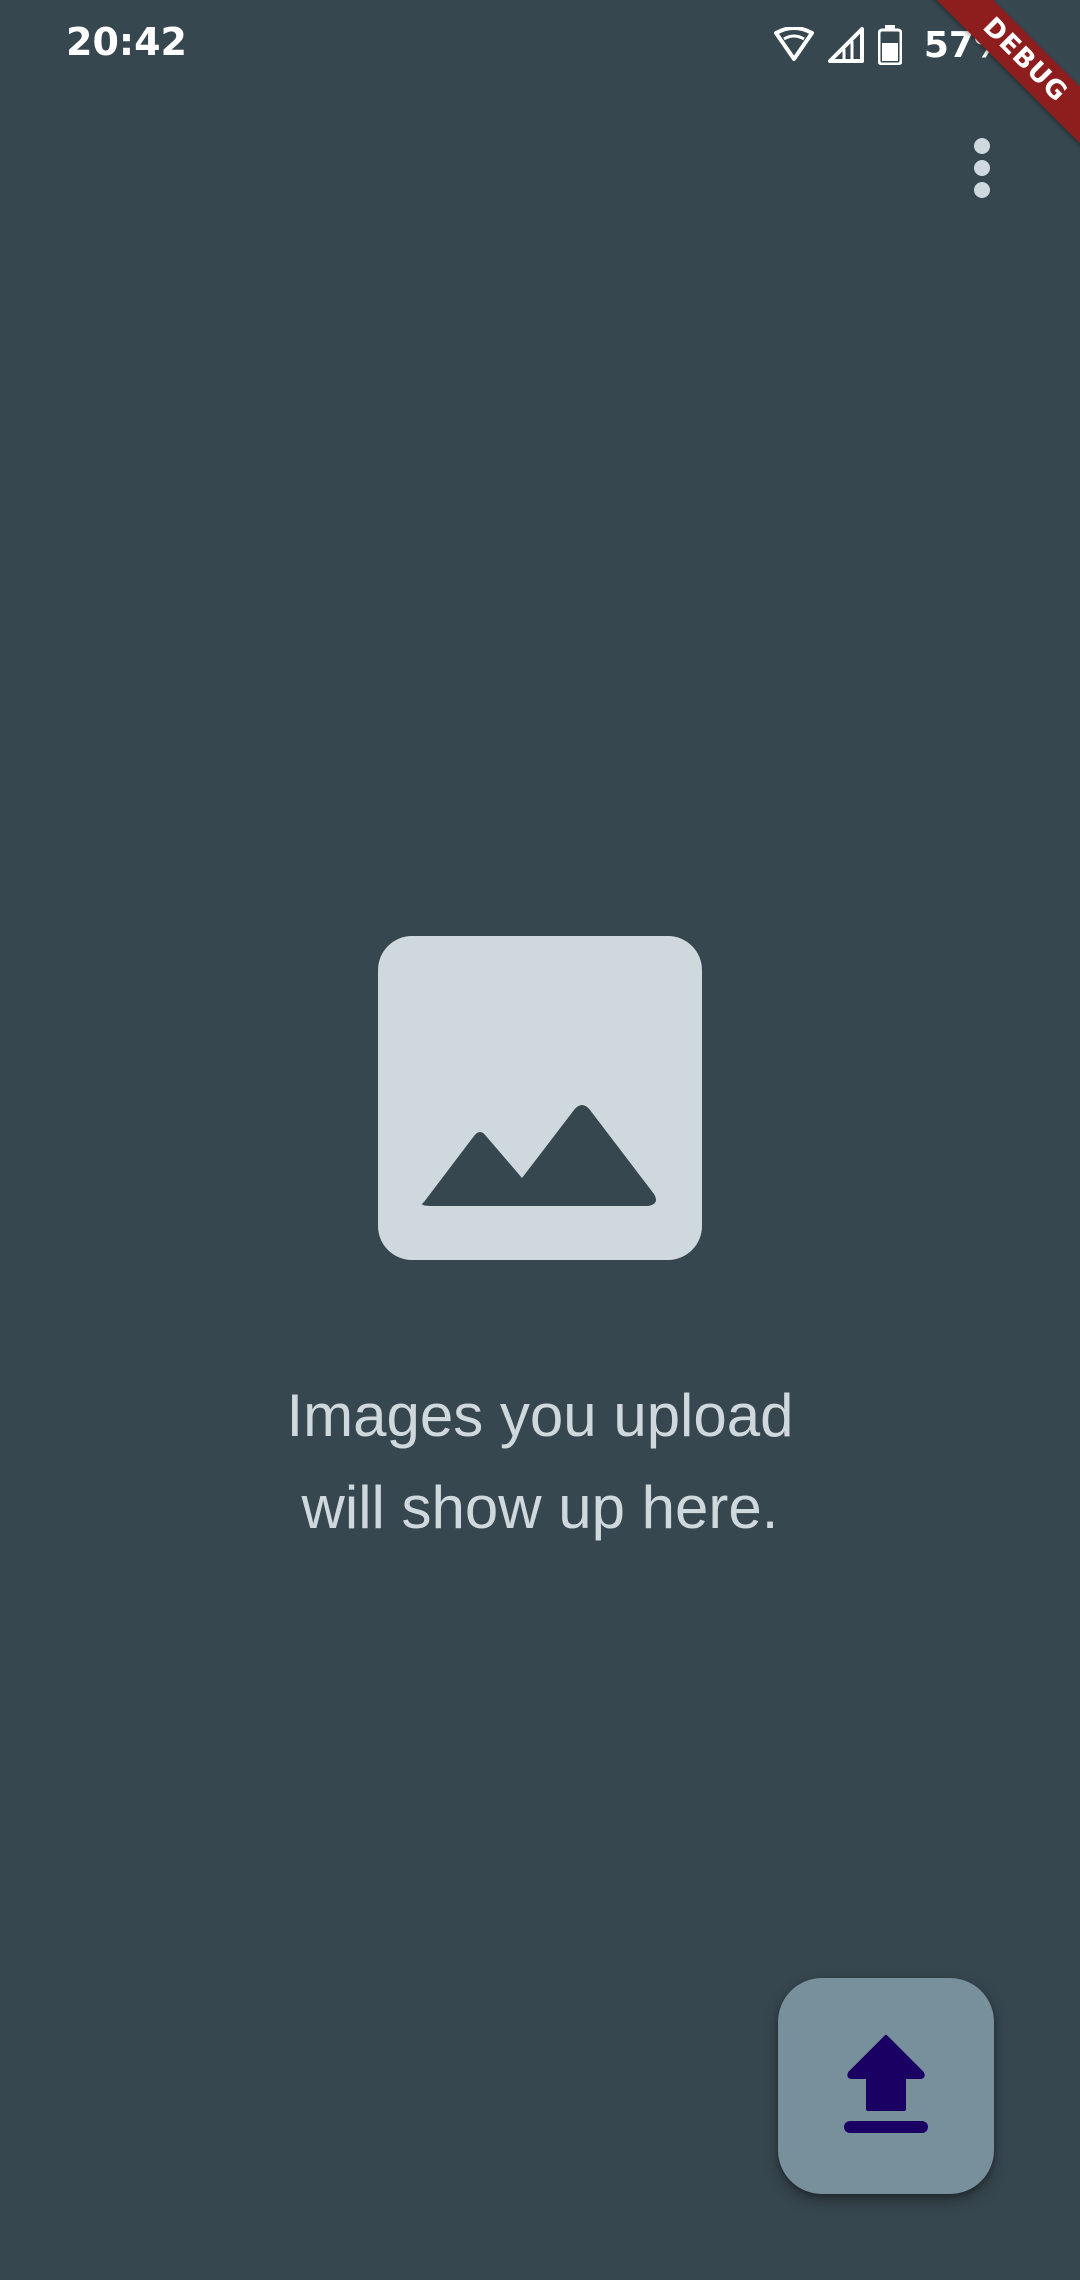  I want to click on wifi-icon, so click(793, 45).